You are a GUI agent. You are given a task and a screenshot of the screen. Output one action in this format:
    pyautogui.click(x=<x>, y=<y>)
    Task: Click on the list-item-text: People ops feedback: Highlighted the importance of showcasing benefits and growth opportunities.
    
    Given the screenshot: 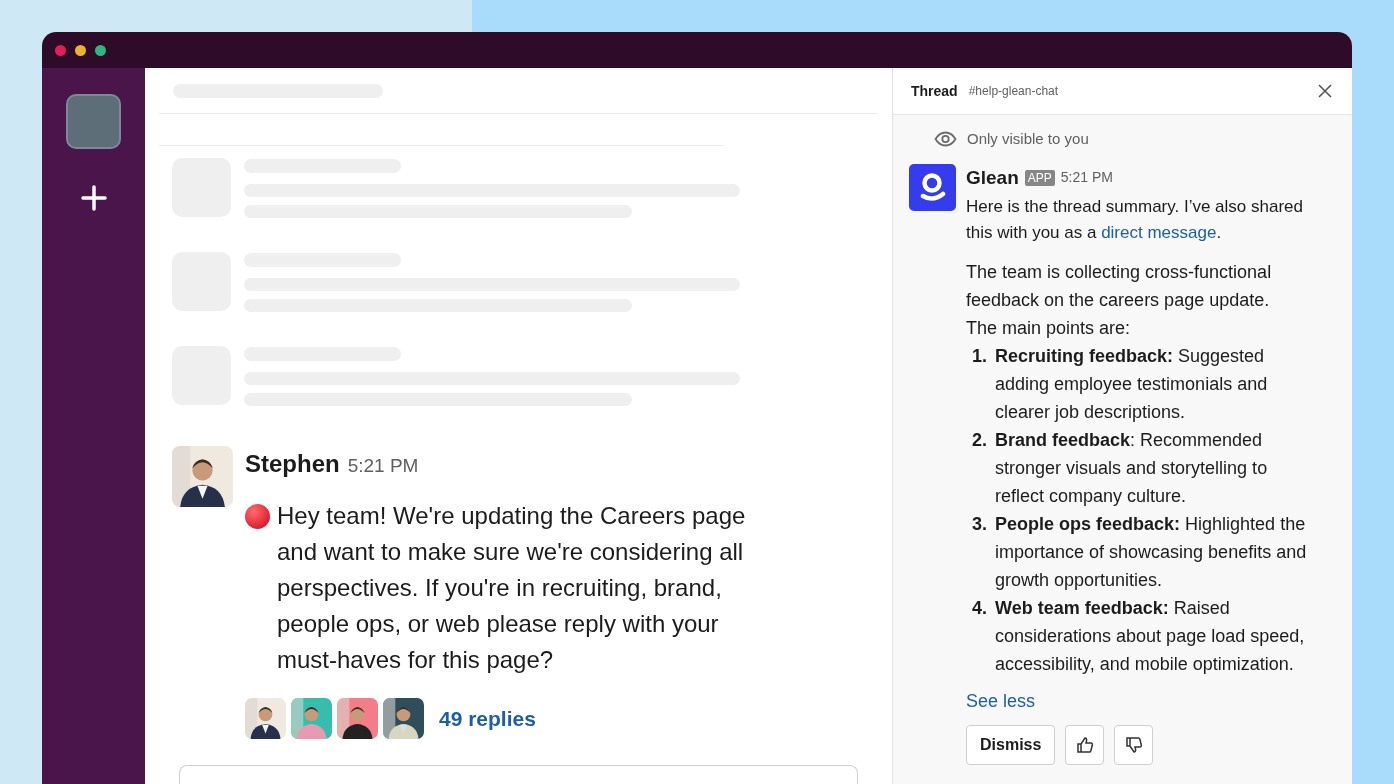 What is the action you would take?
    pyautogui.click(x=1151, y=552)
    